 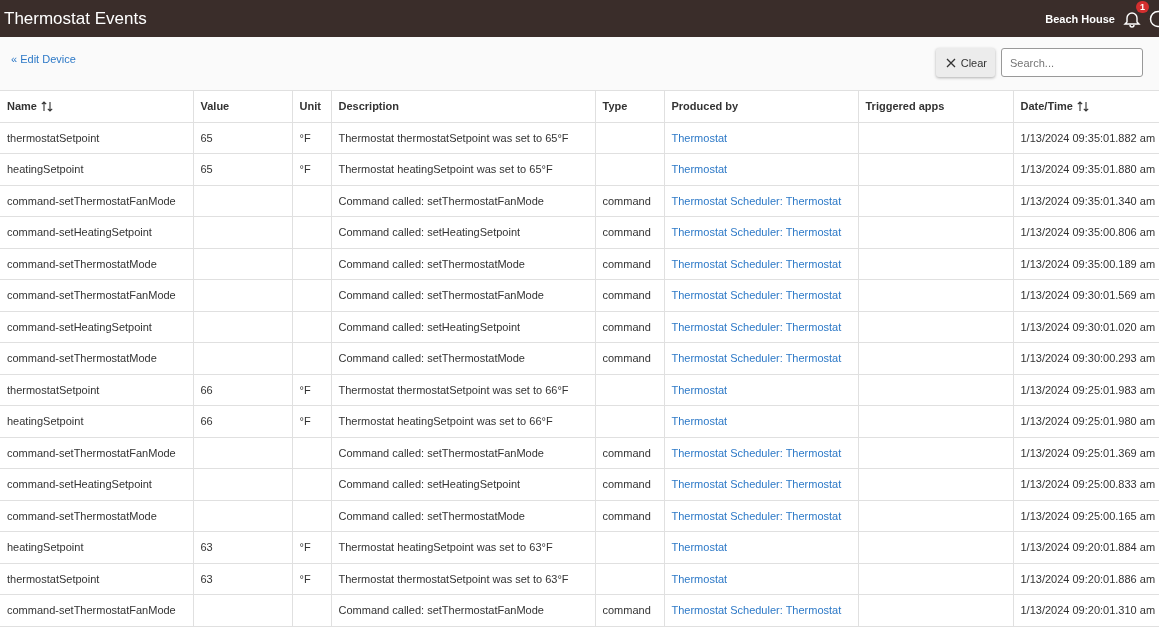 What do you see at coordinates (242, 106) in the screenshot?
I see `column-header: Value` at bounding box center [242, 106].